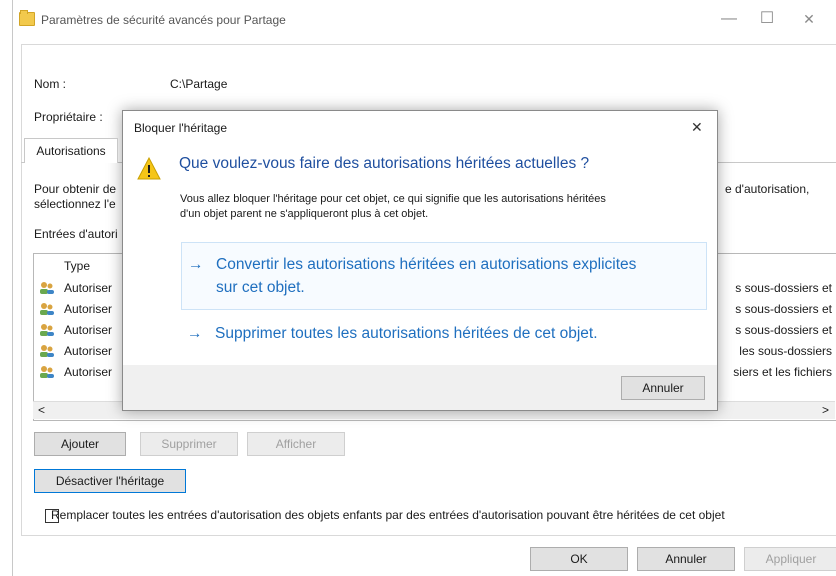  What do you see at coordinates (199, 84) in the screenshot?
I see `name-value: C:\Partage` at bounding box center [199, 84].